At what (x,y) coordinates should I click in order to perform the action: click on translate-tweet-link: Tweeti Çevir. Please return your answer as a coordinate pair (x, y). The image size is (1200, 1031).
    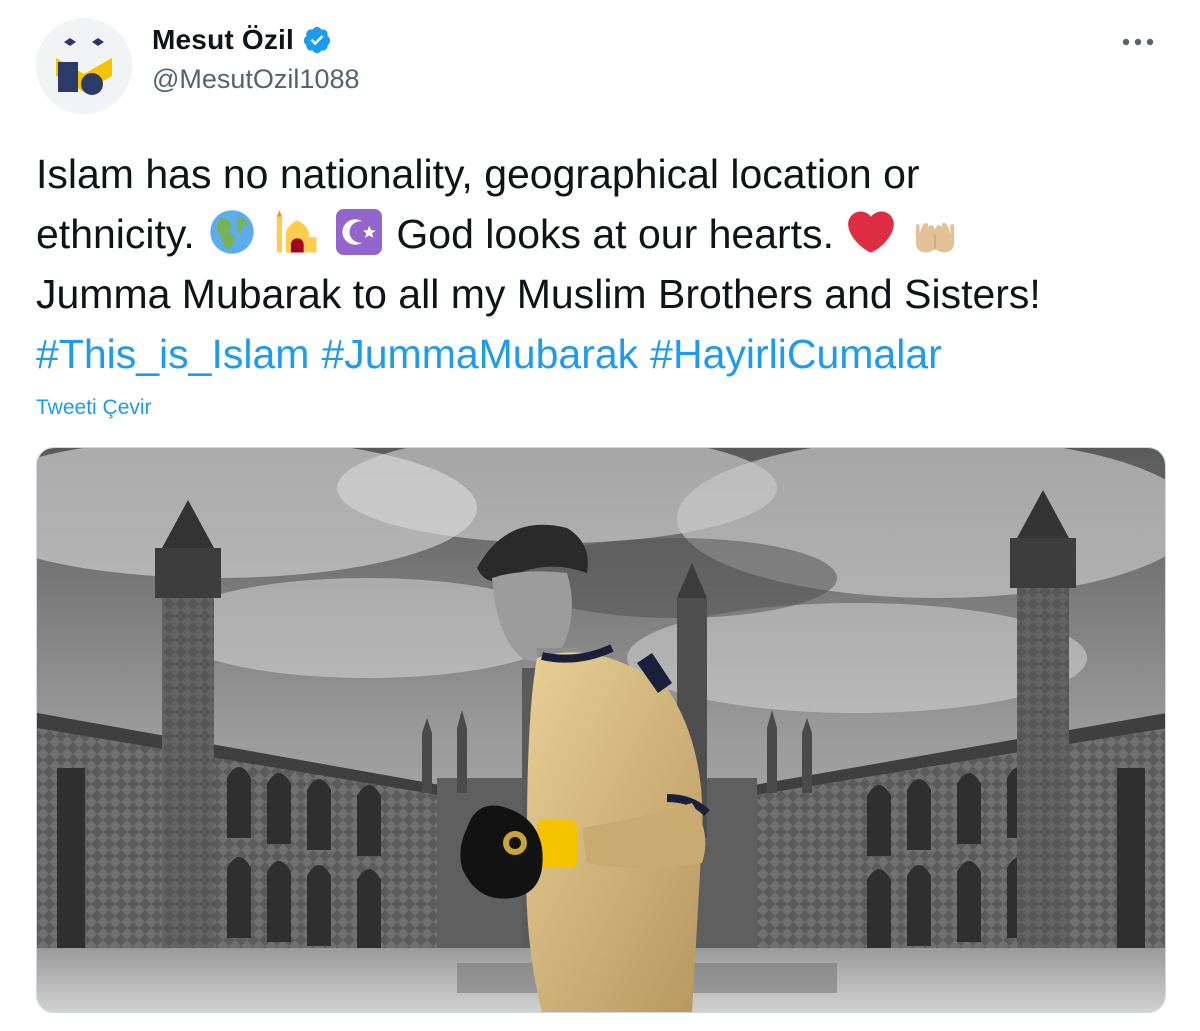
    Looking at the image, I should click on (94, 408).